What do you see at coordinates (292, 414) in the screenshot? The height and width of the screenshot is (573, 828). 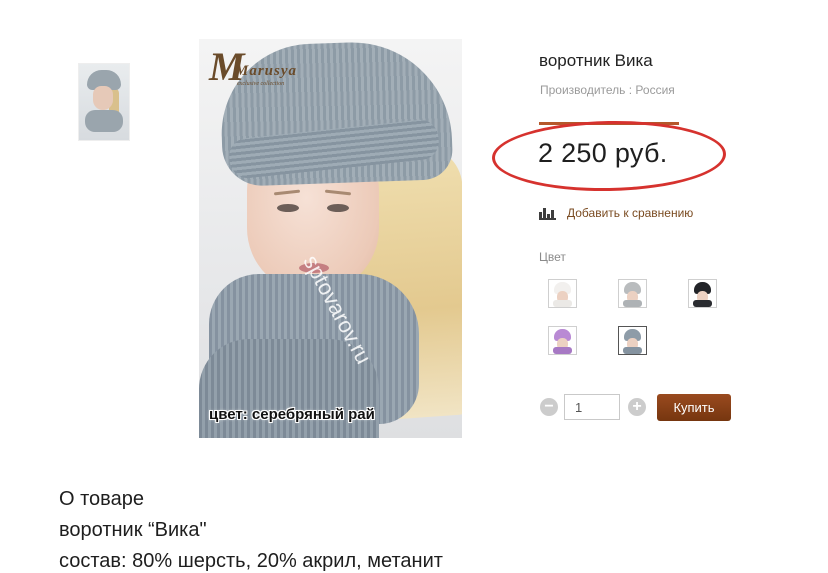 I see `image-caption: цвет: серебряный рай` at bounding box center [292, 414].